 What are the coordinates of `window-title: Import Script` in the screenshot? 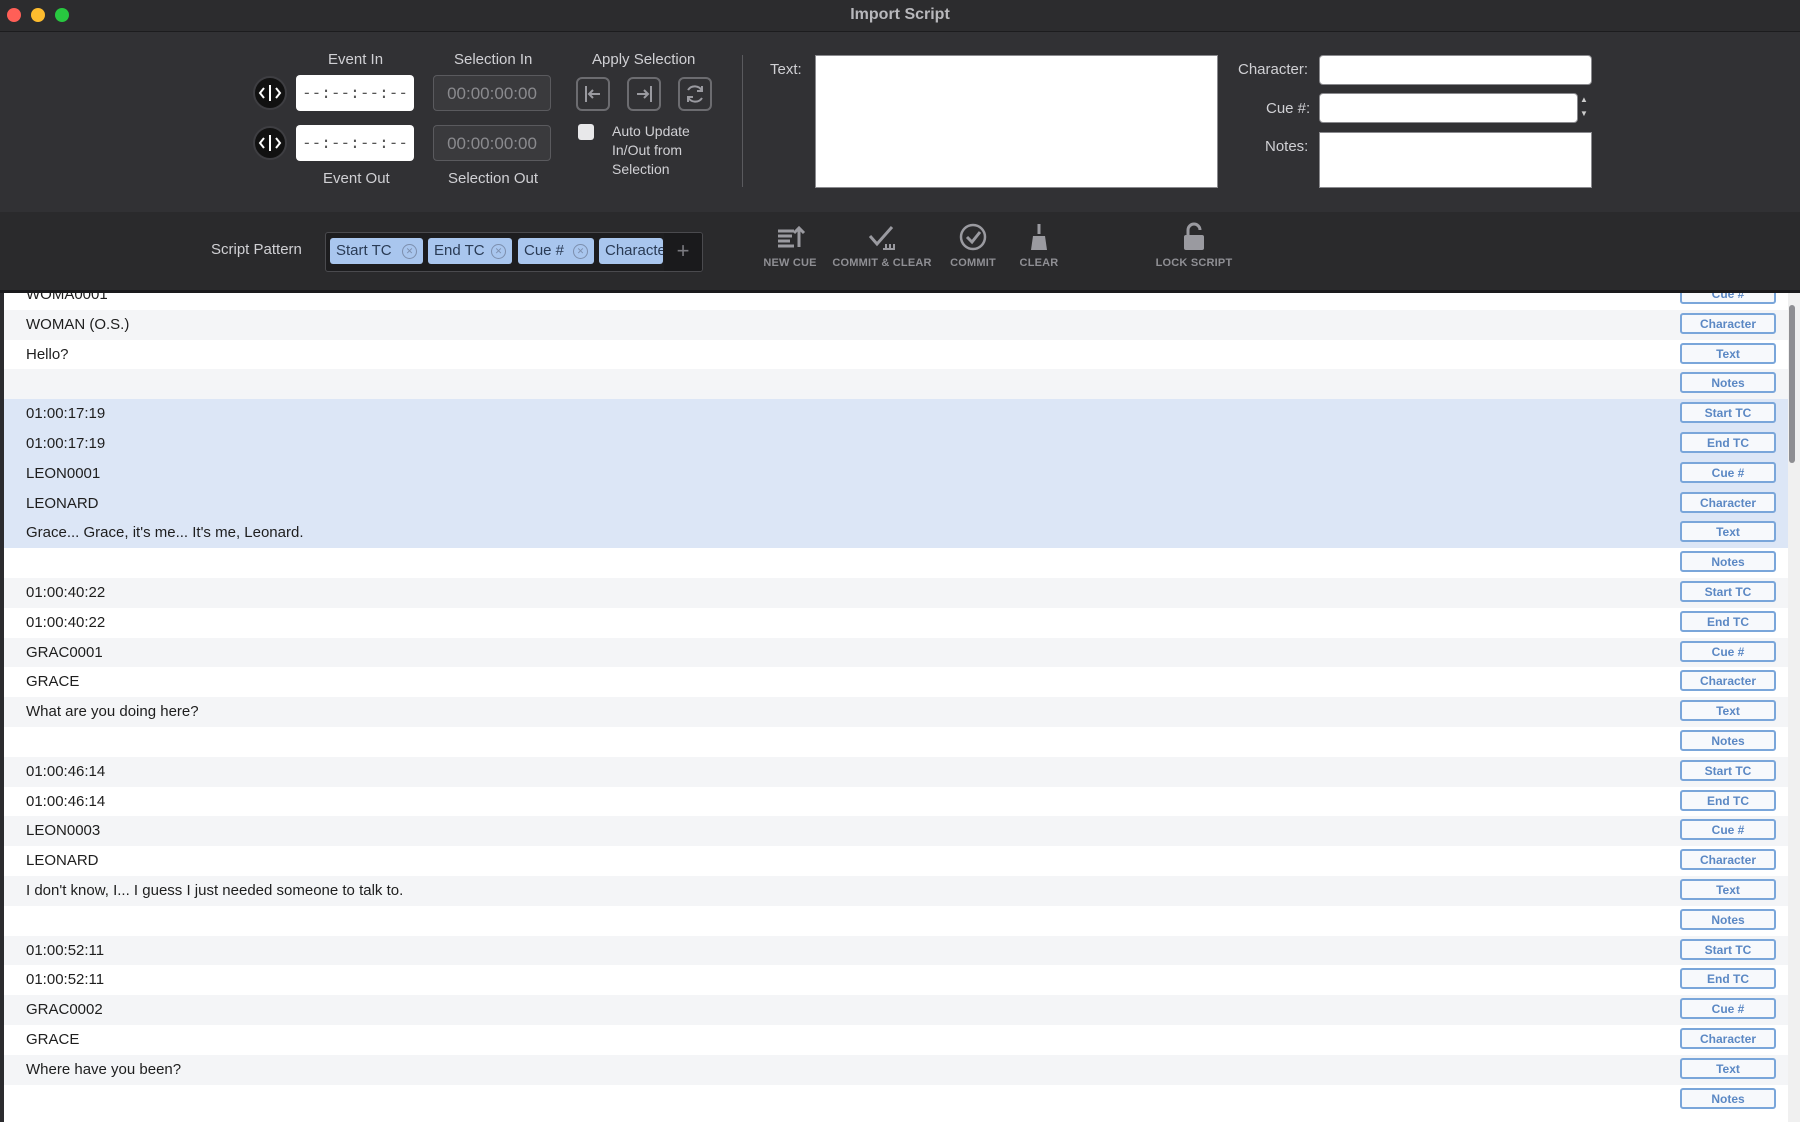 It's located at (900, 14).